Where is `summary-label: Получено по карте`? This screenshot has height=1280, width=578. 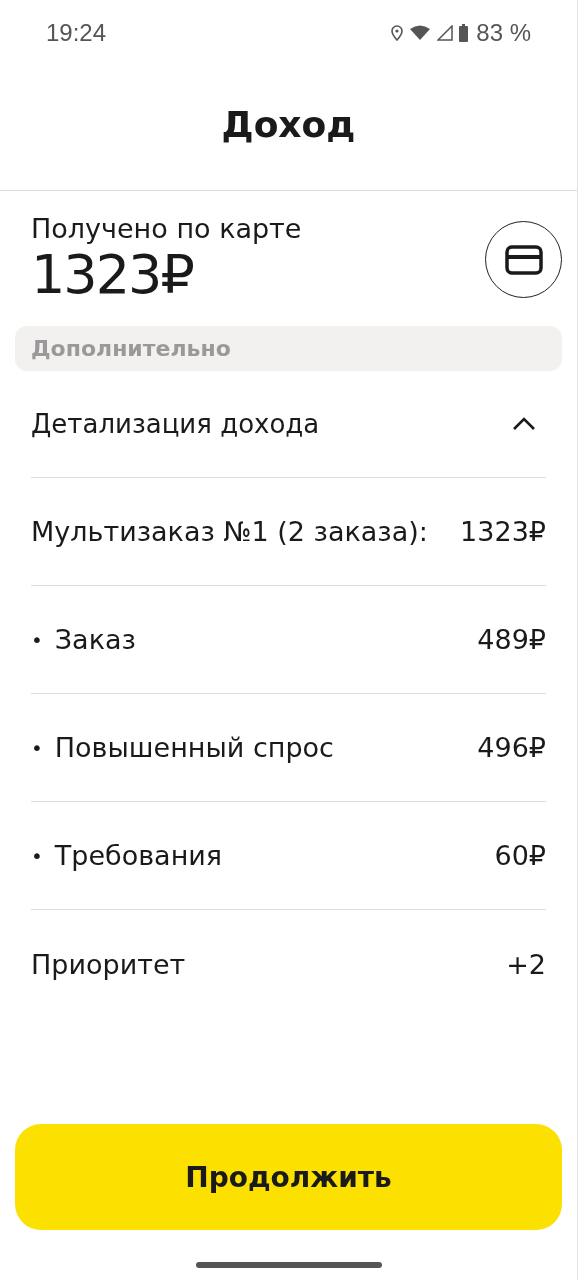
summary-label: Получено по карте is located at coordinates (166, 228).